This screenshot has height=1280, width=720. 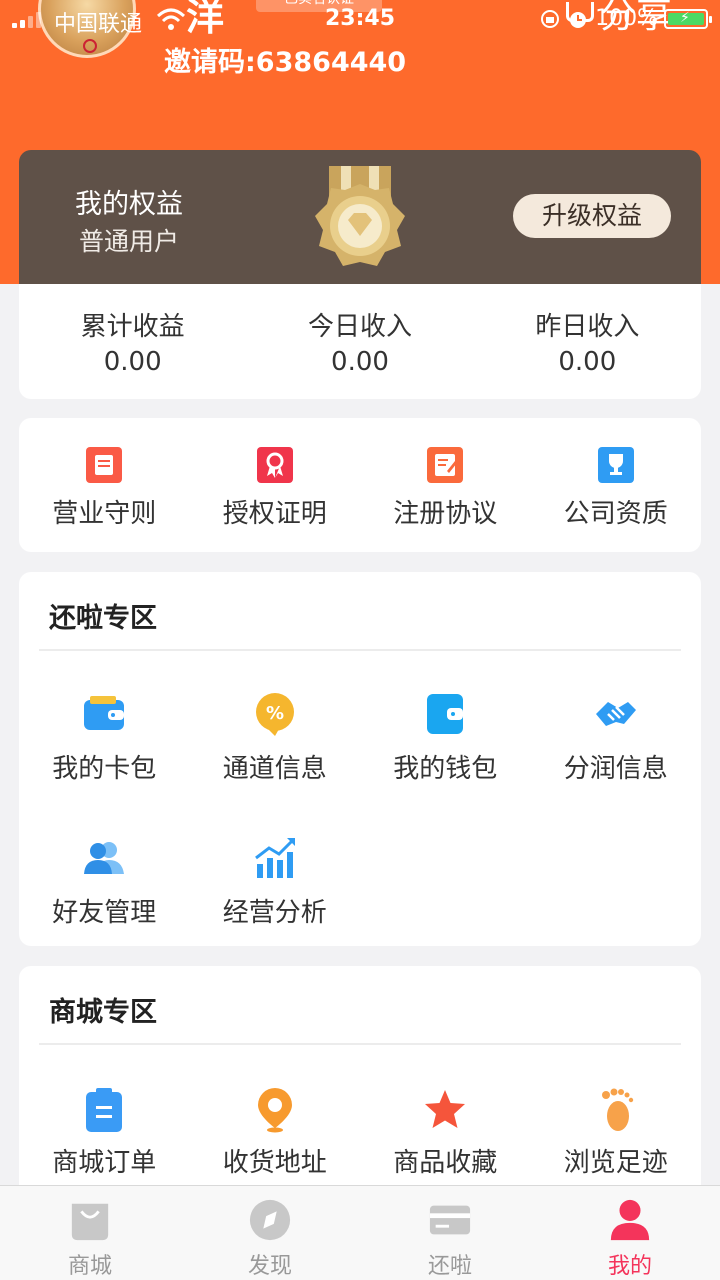 I want to click on item-label: 好友管理, so click(x=104, y=913).